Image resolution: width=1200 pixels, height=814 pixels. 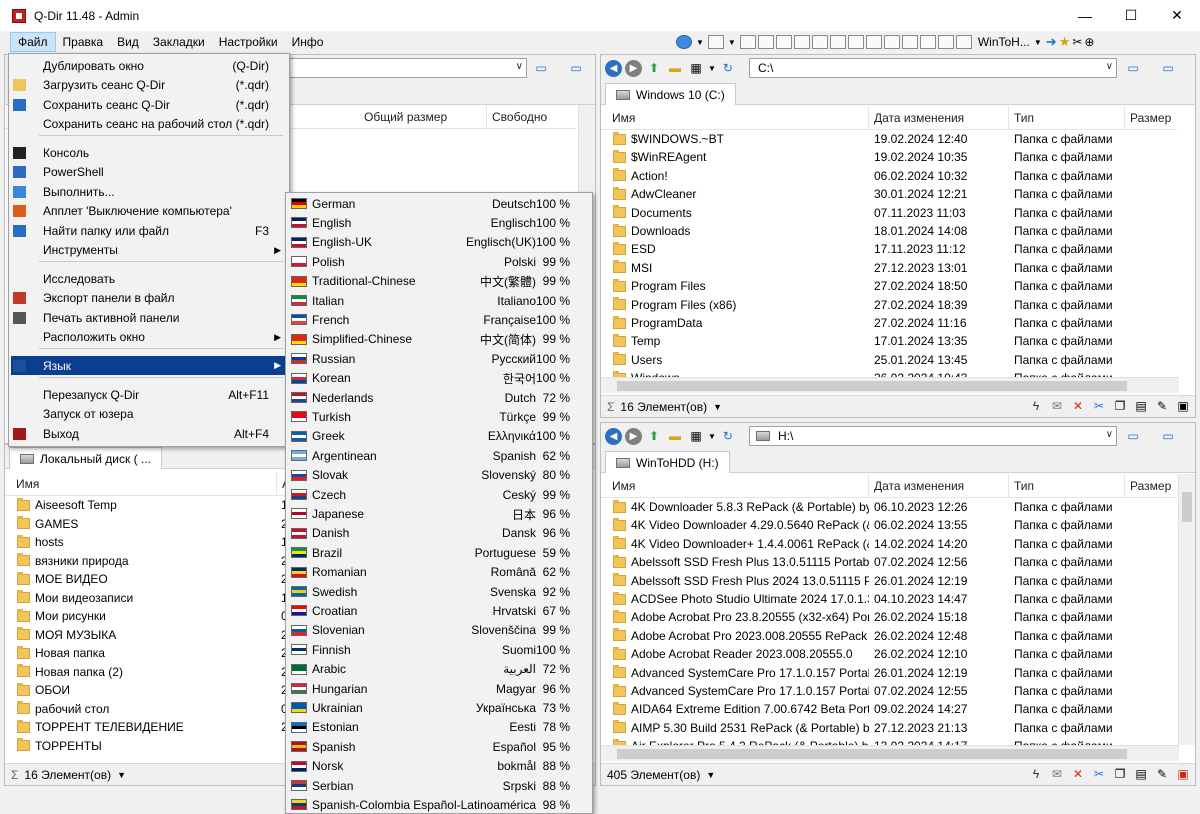 I want to click on paste-icon: ▤, so click(x=1141, y=774).